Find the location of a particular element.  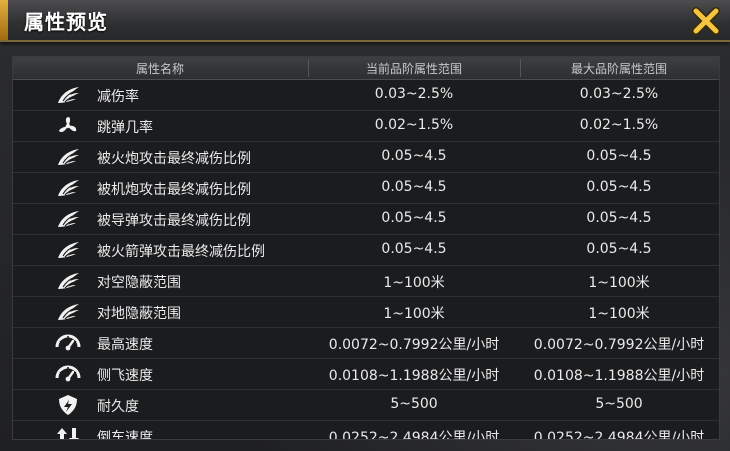

current-range: 0.0108~1.1988公里/小时 is located at coordinates (414, 376).